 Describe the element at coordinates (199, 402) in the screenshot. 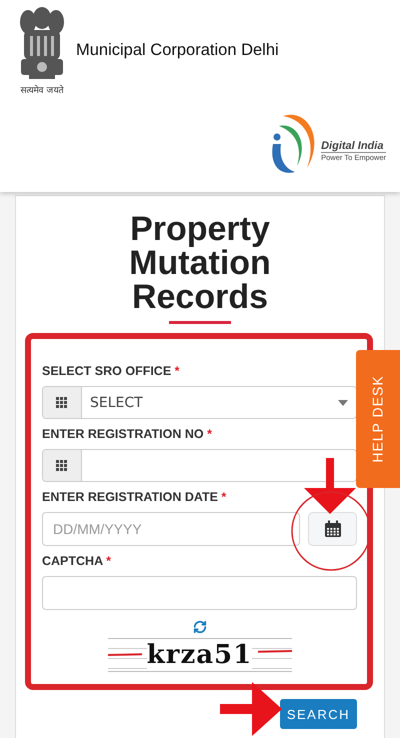

I see `sro-office-select: SELECT` at that location.